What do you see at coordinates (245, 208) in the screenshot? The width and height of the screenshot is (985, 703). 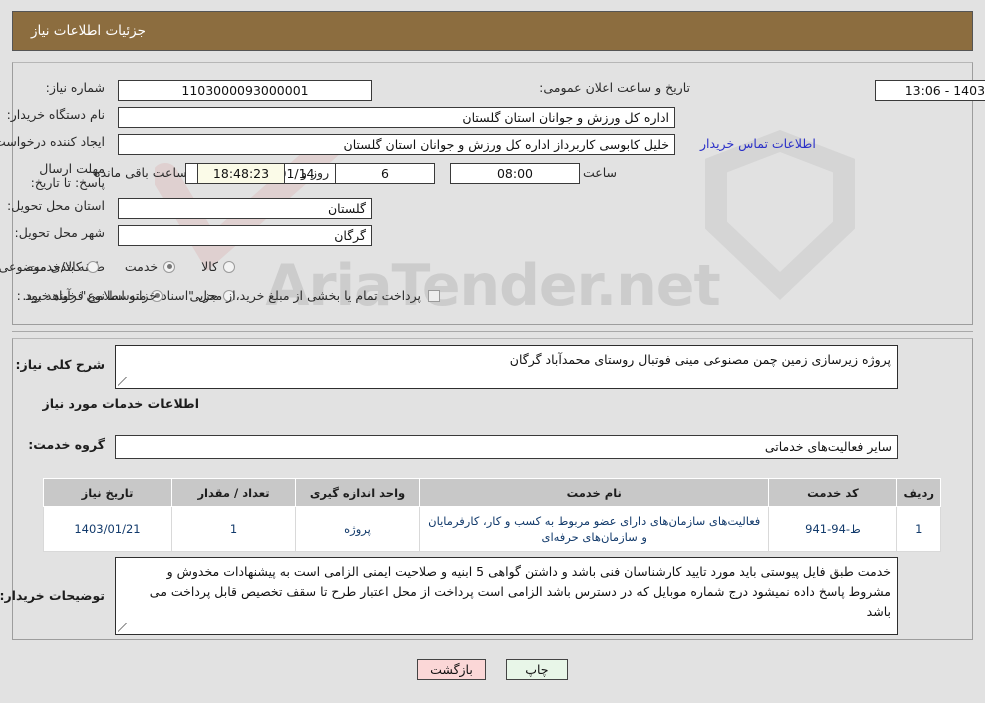 I see `province-value: گلستان` at bounding box center [245, 208].